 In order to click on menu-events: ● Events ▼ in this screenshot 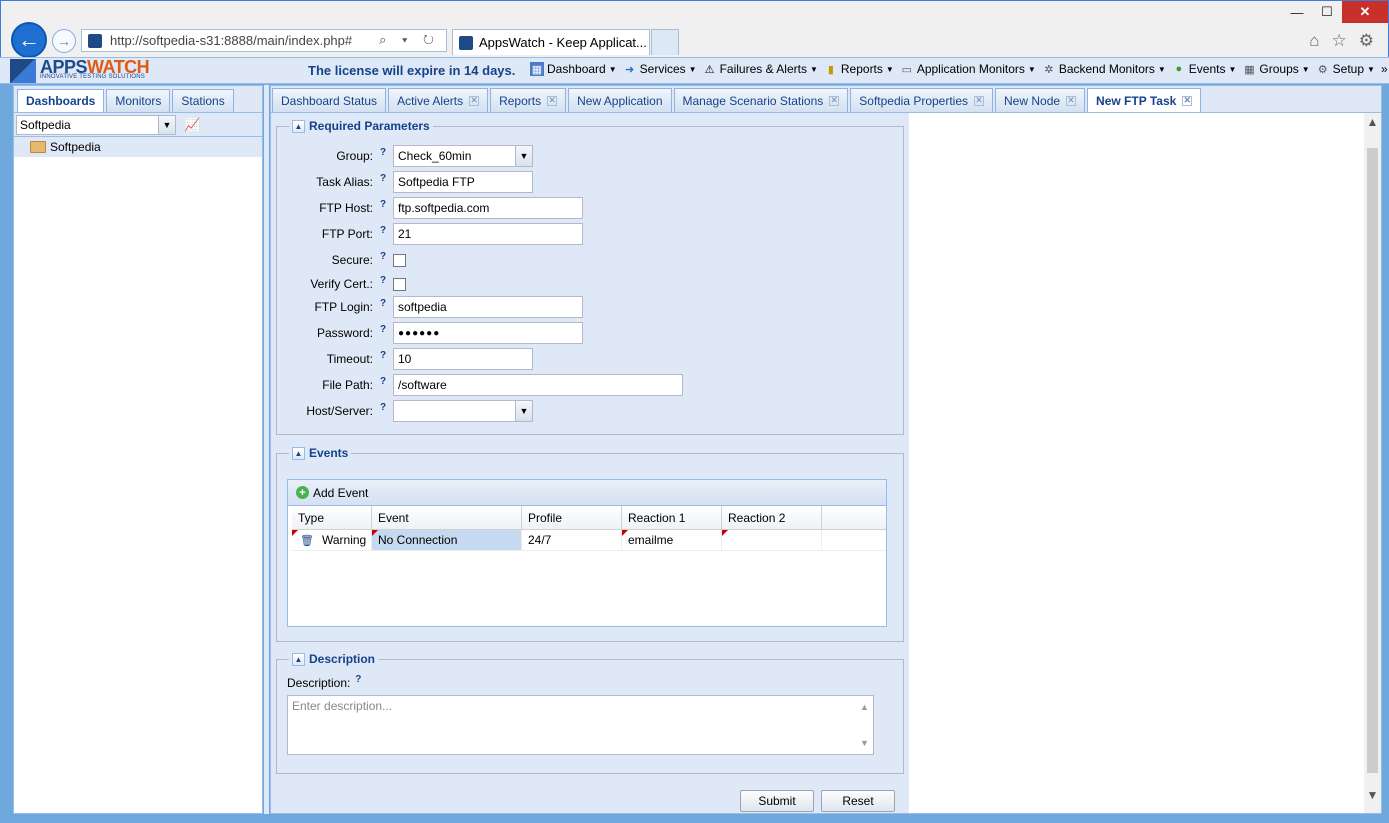, I will do `click(1204, 69)`.